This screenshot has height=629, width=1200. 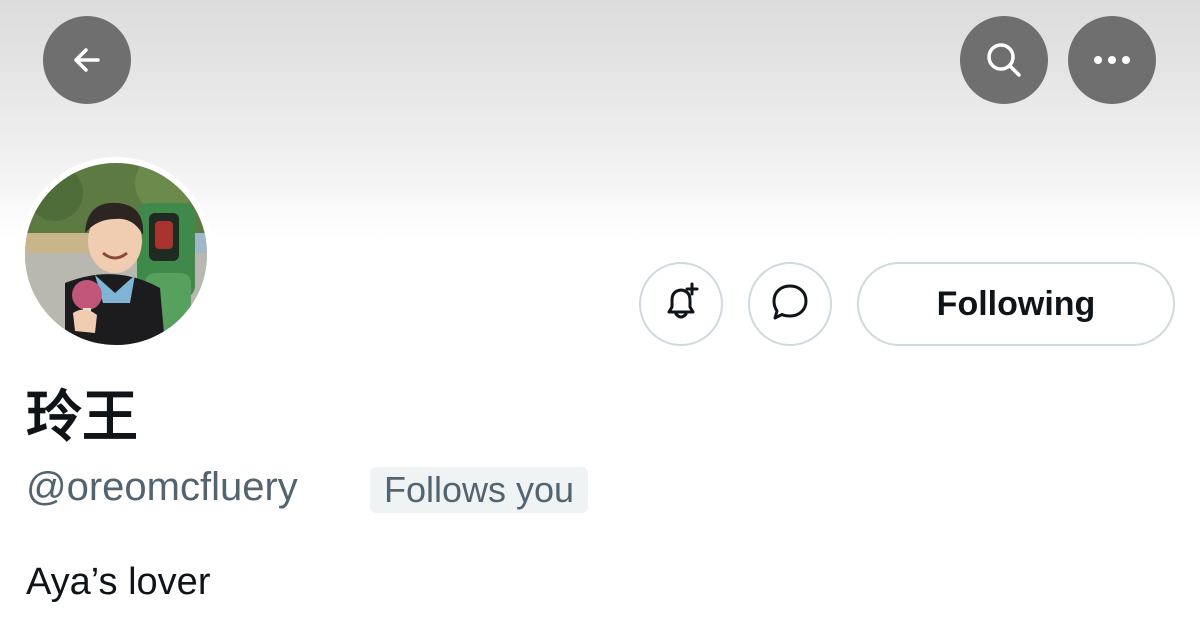 I want to click on more-horizontal-icon, so click(x=1112, y=60).